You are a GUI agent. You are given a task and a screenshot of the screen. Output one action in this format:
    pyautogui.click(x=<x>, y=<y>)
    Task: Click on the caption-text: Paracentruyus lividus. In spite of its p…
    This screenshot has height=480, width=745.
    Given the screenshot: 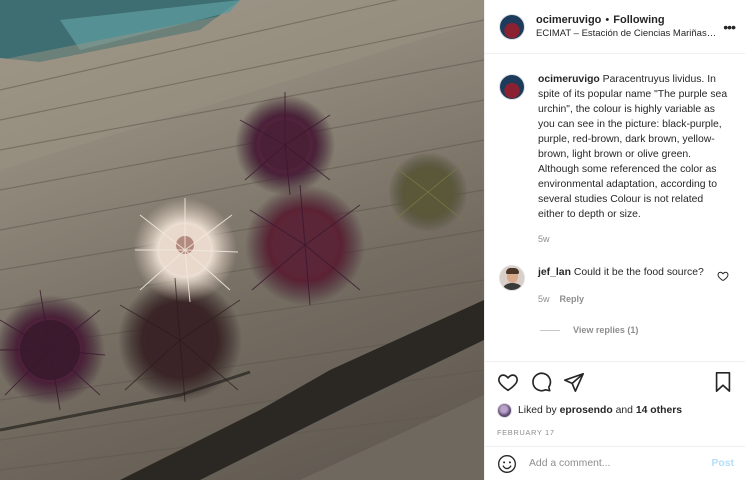 What is the action you would take?
    pyautogui.click(x=633, y=147)
    